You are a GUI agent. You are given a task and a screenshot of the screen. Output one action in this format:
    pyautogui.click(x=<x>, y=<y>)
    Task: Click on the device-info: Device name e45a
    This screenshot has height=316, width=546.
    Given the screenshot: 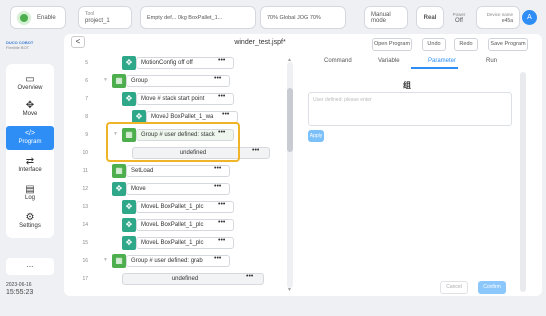 What is the action you would take?
    pyautogui.click(x=498, y=17)
    